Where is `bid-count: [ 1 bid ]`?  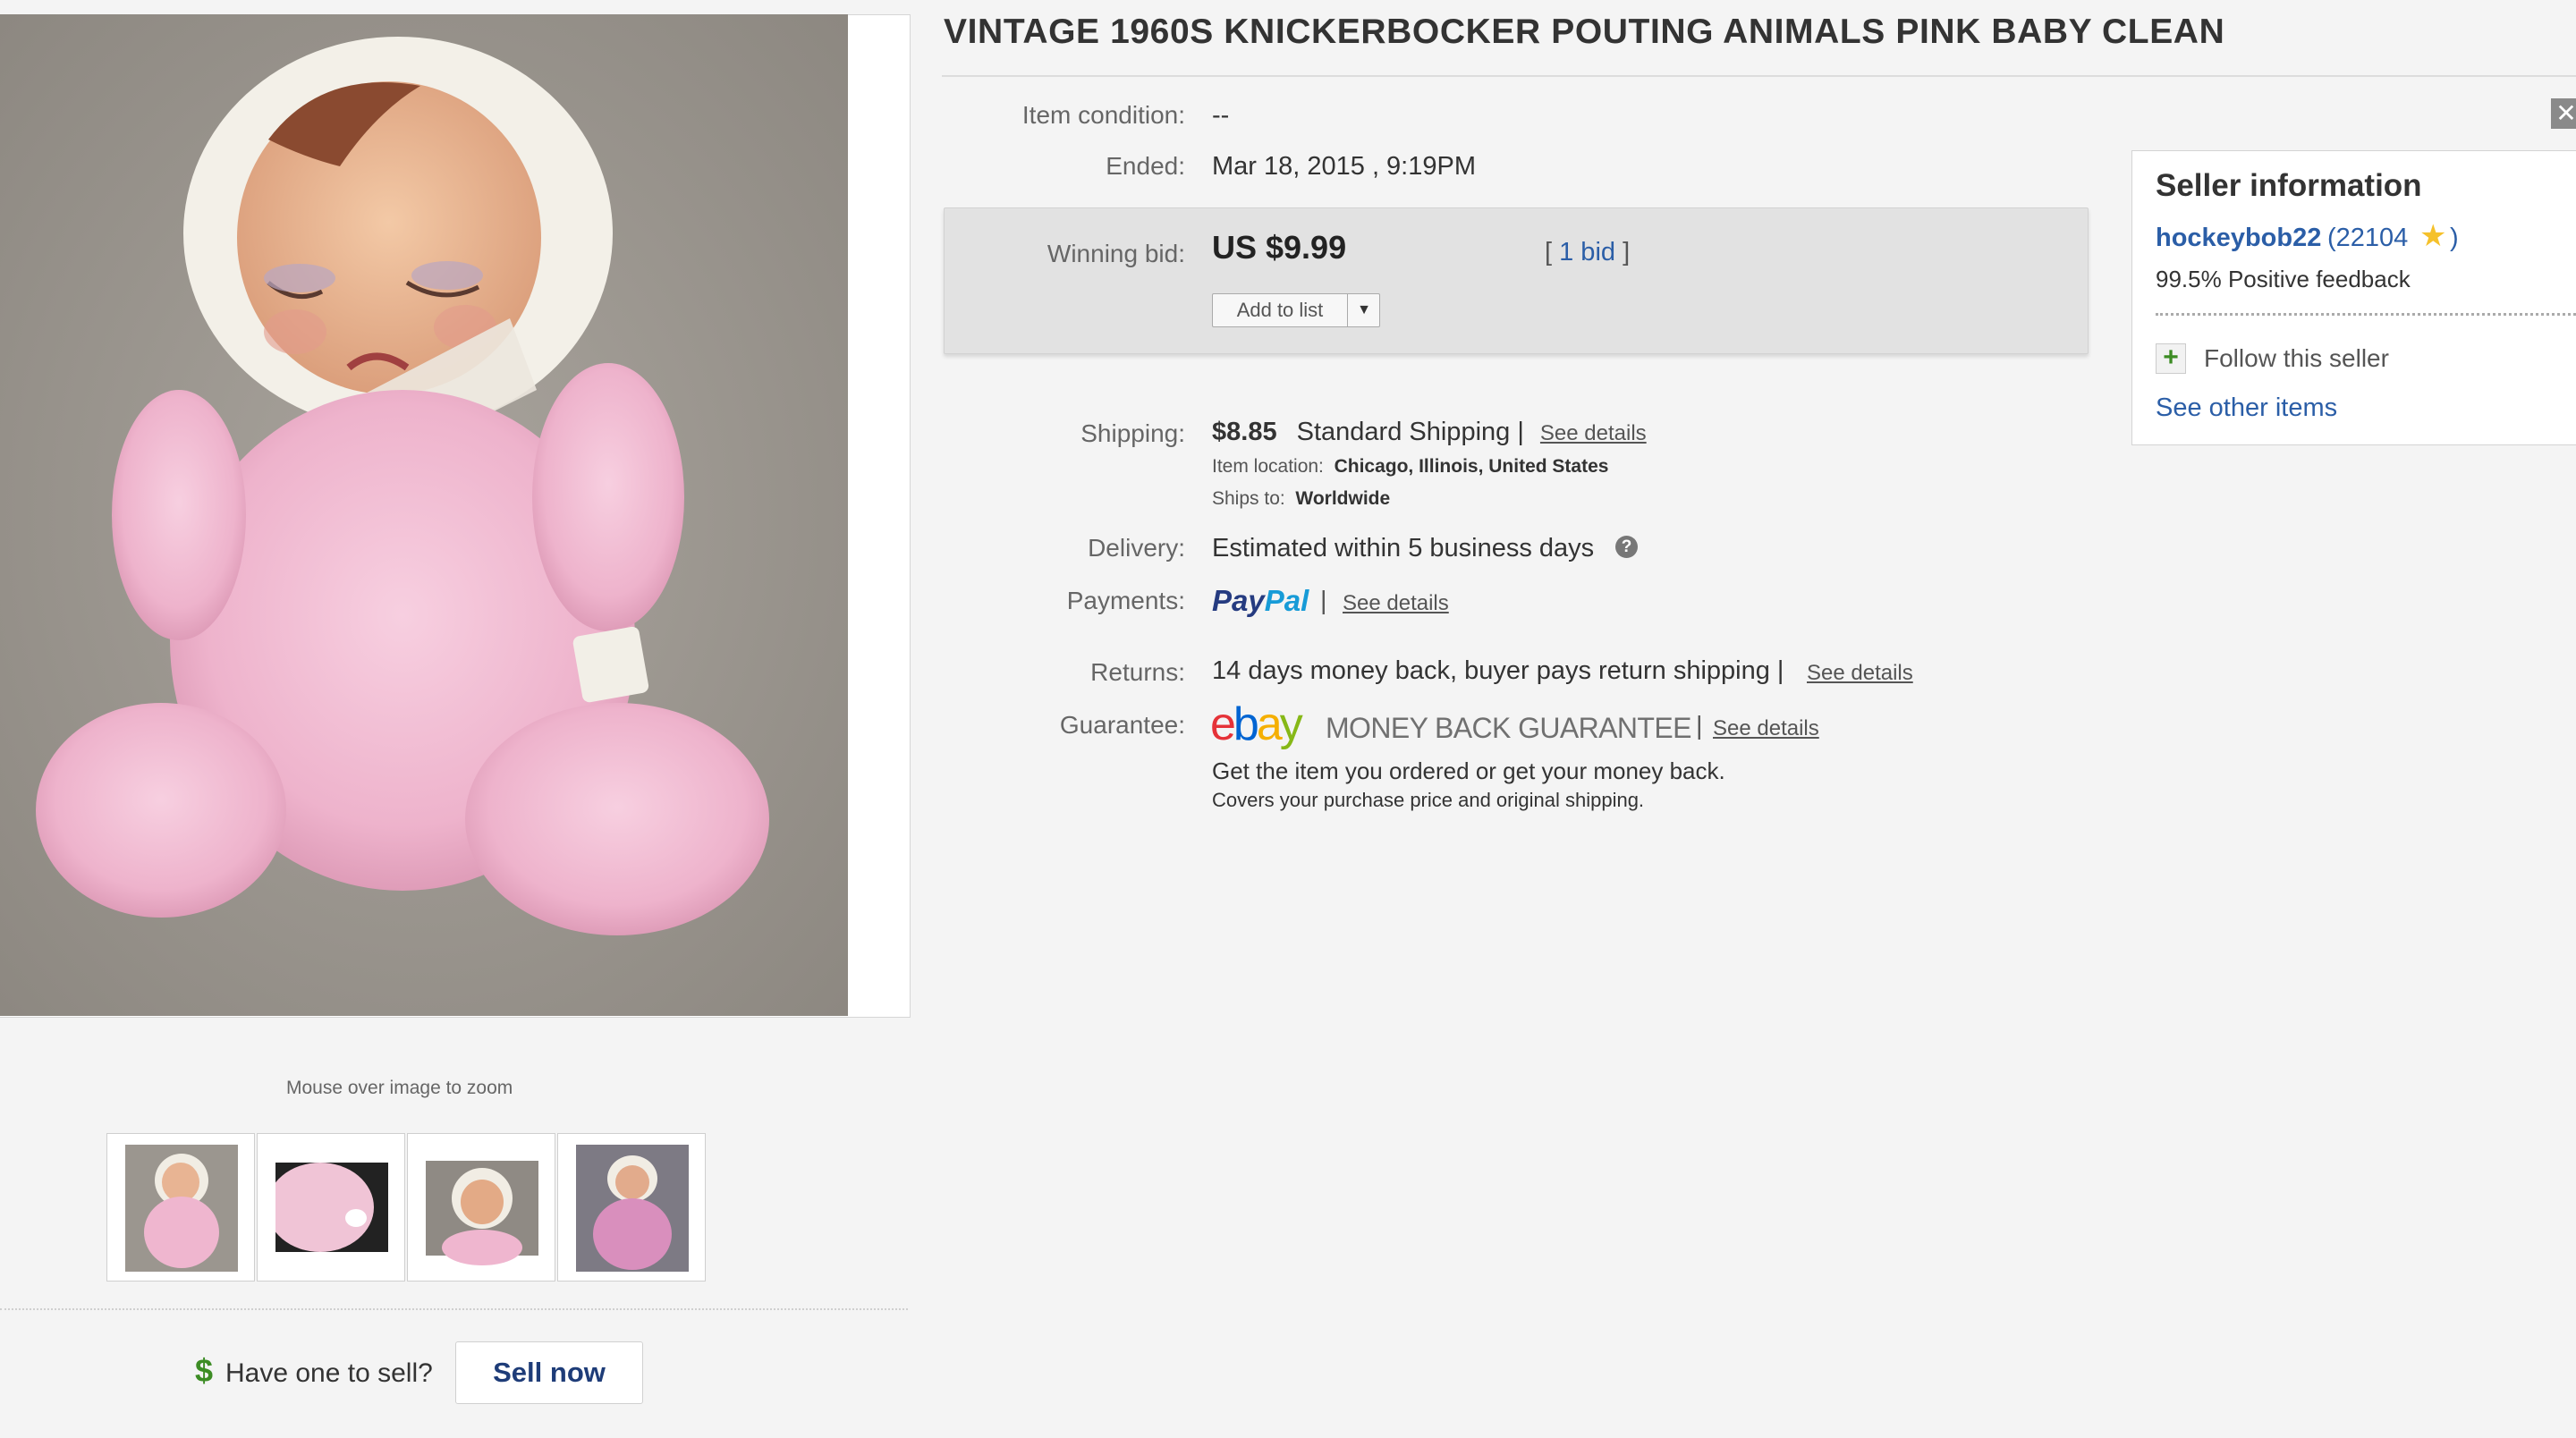
bid-count: [ 1 bid ] is located at coordinates (1588, 252).